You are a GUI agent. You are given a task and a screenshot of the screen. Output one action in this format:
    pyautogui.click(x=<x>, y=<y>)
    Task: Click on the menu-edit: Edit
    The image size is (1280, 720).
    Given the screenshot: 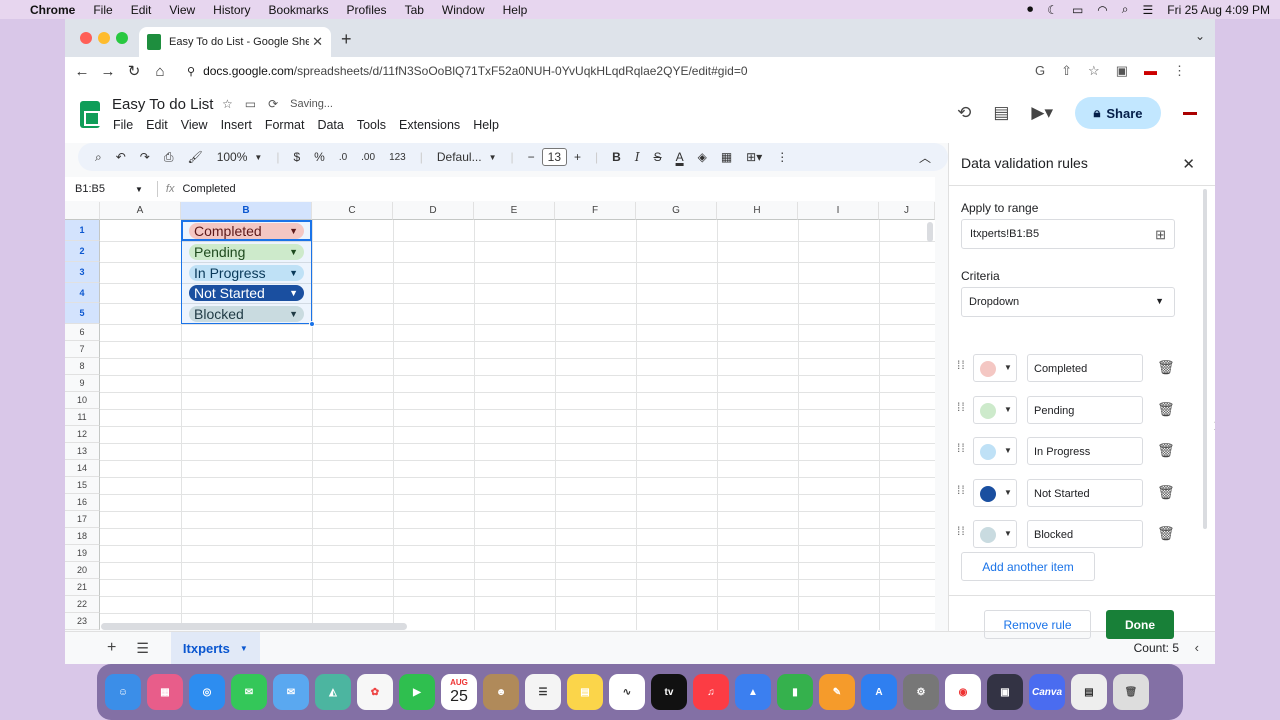 What is the action you would take?
    pyautogui.click(x=157, y=125)
    